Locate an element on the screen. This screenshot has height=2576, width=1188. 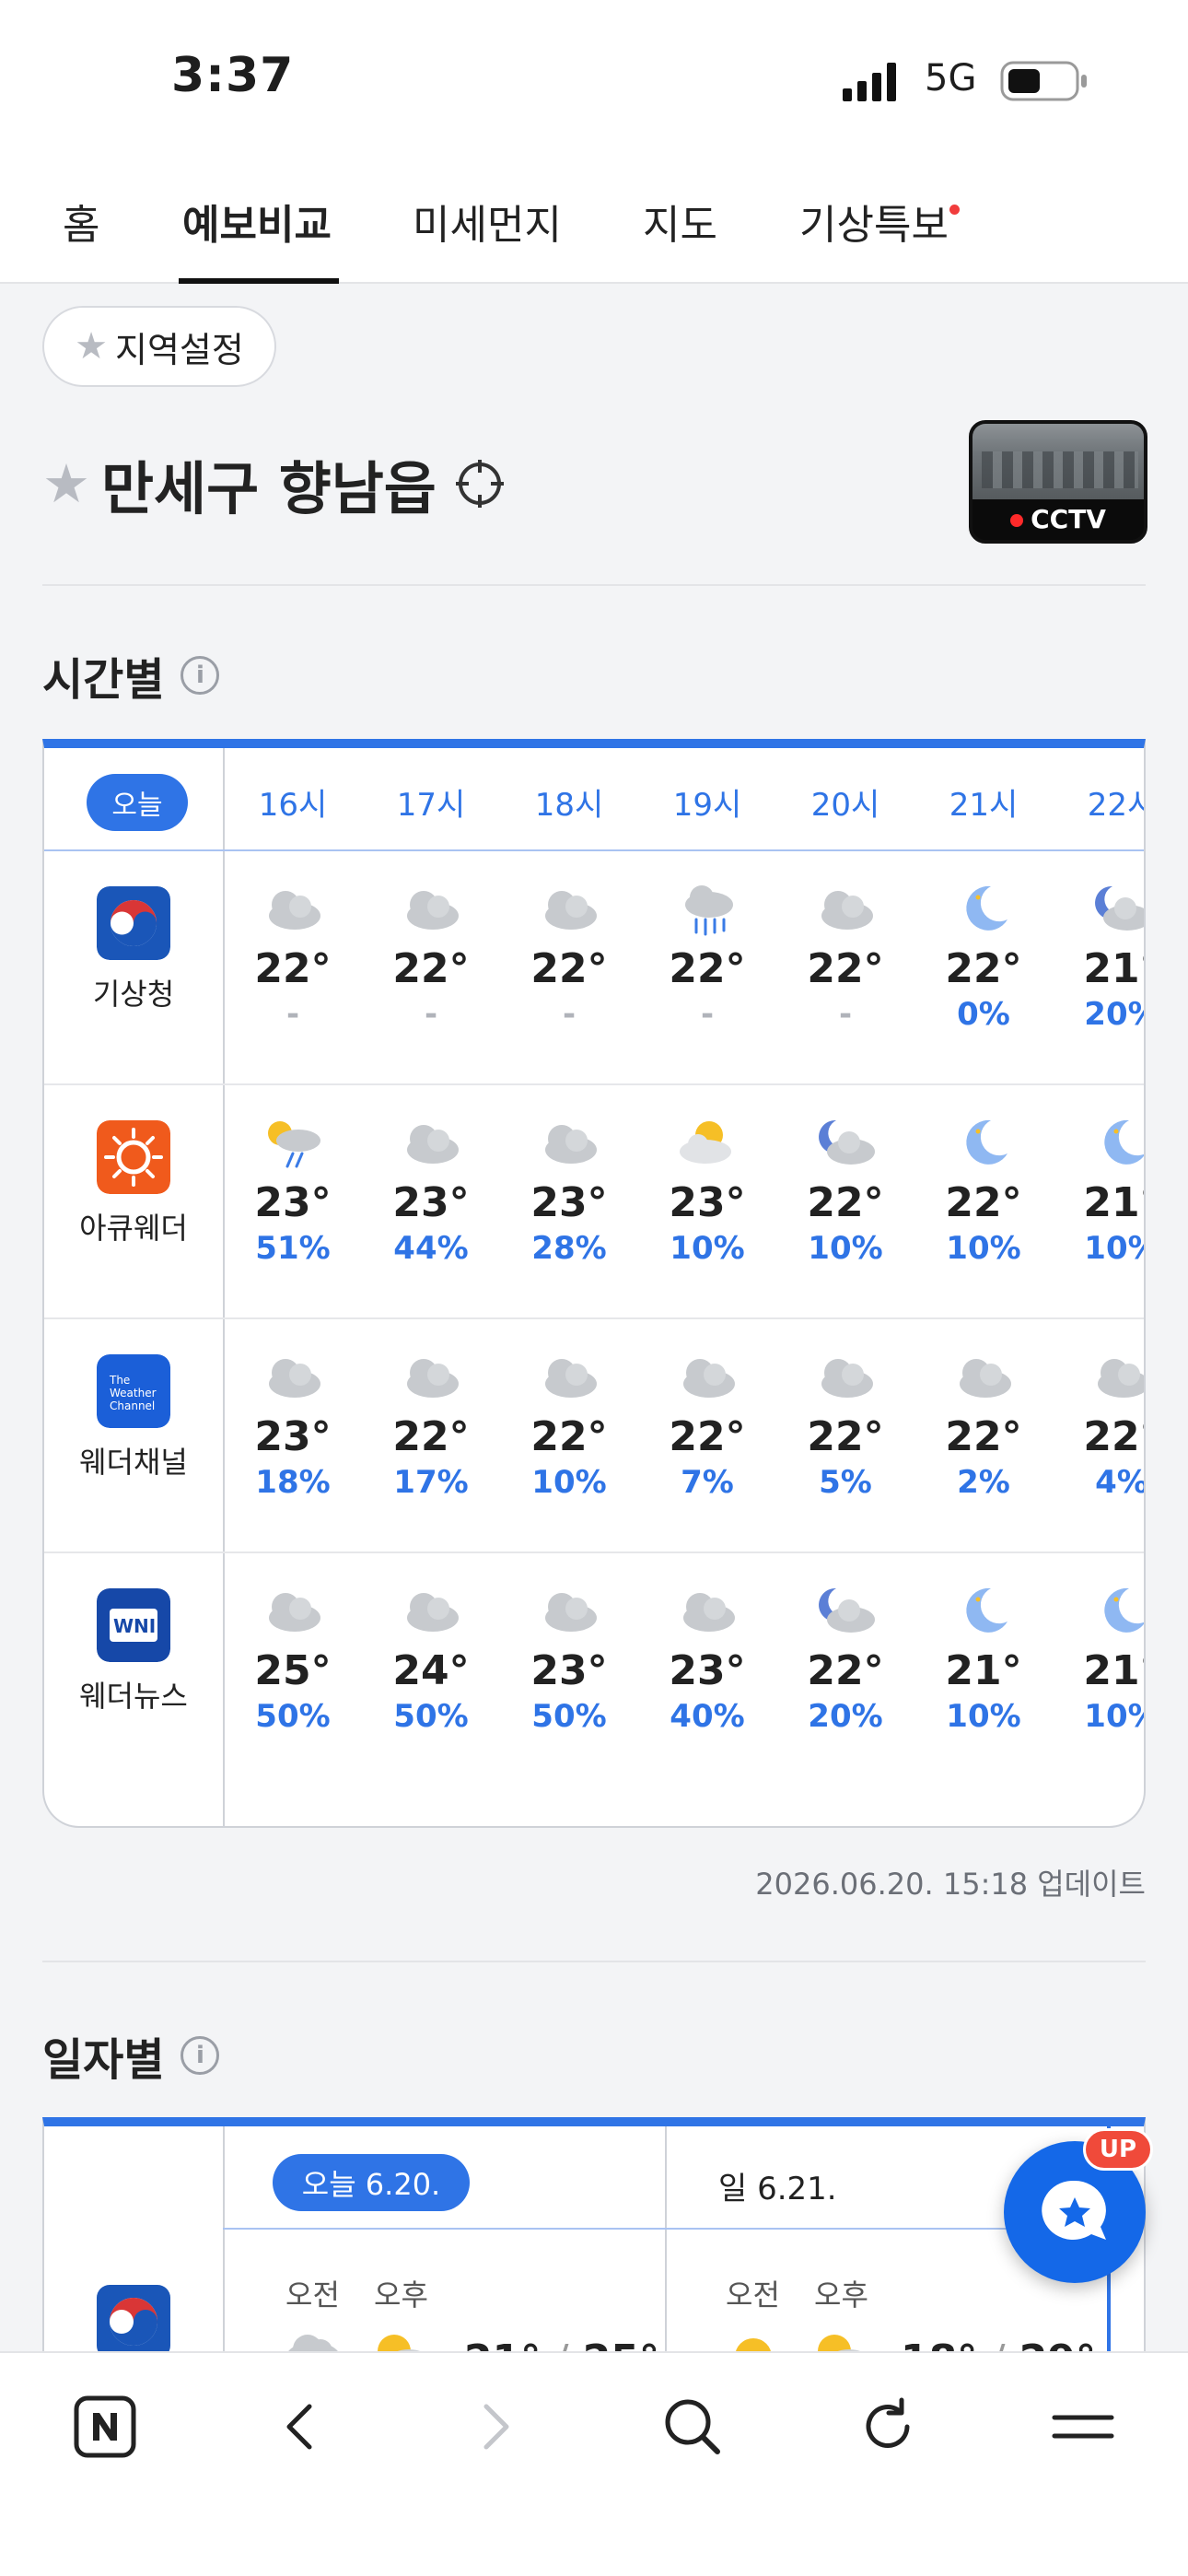
favorite-star-icon: ★ is located at coordinates (66, 484).